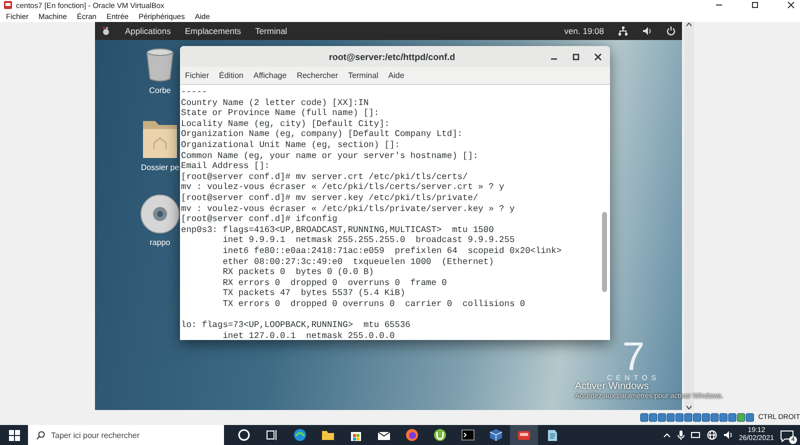 The image size is (800, 445). What do you see at coordinates (271, 31) in the screenshot?
I see `topbar-menu: Terminal` at bounding box center [271, 31].